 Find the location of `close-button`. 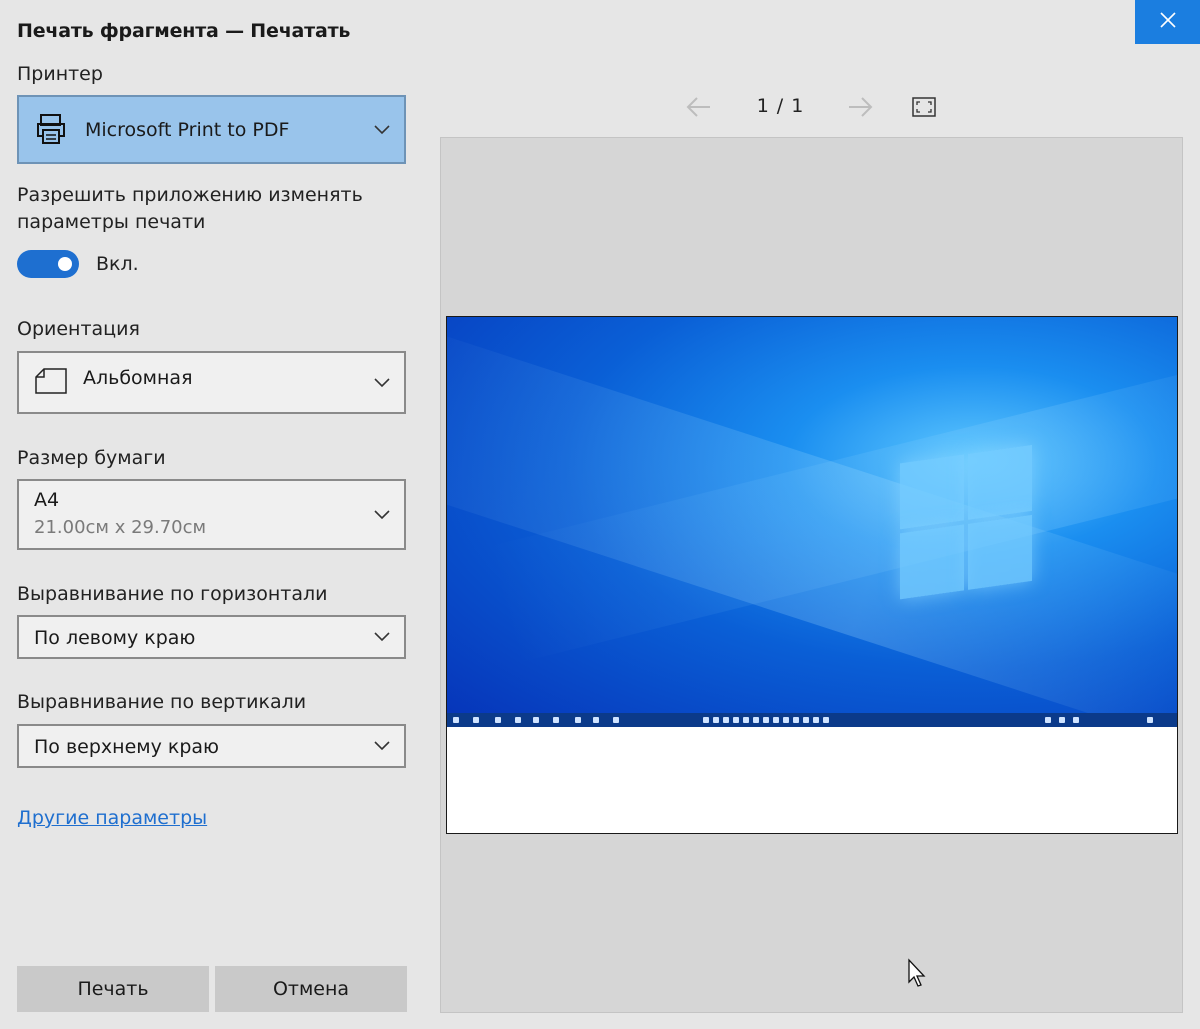

close-button is located at coordinates (1167, 22).